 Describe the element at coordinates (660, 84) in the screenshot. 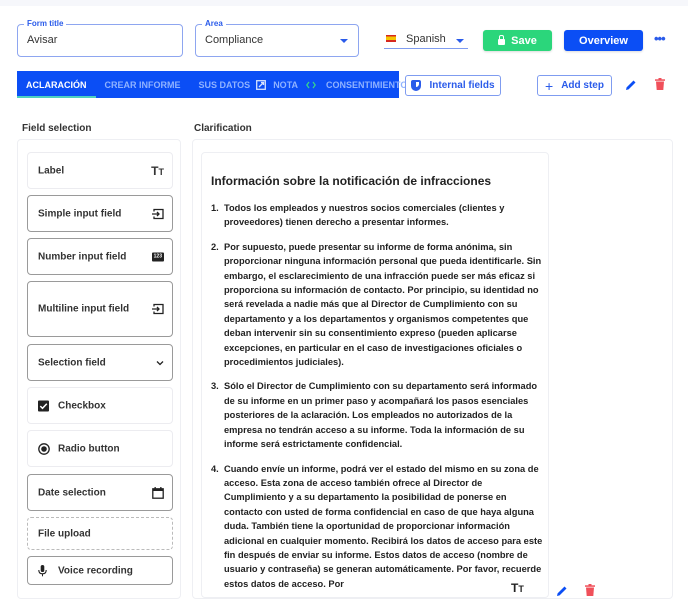

I see `delete-step-icon` at that location.